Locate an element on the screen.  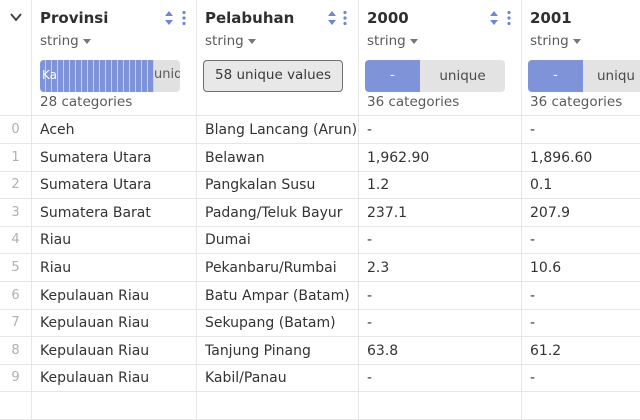
cell-2001: 207.9 is located at coordinates (581, 213).